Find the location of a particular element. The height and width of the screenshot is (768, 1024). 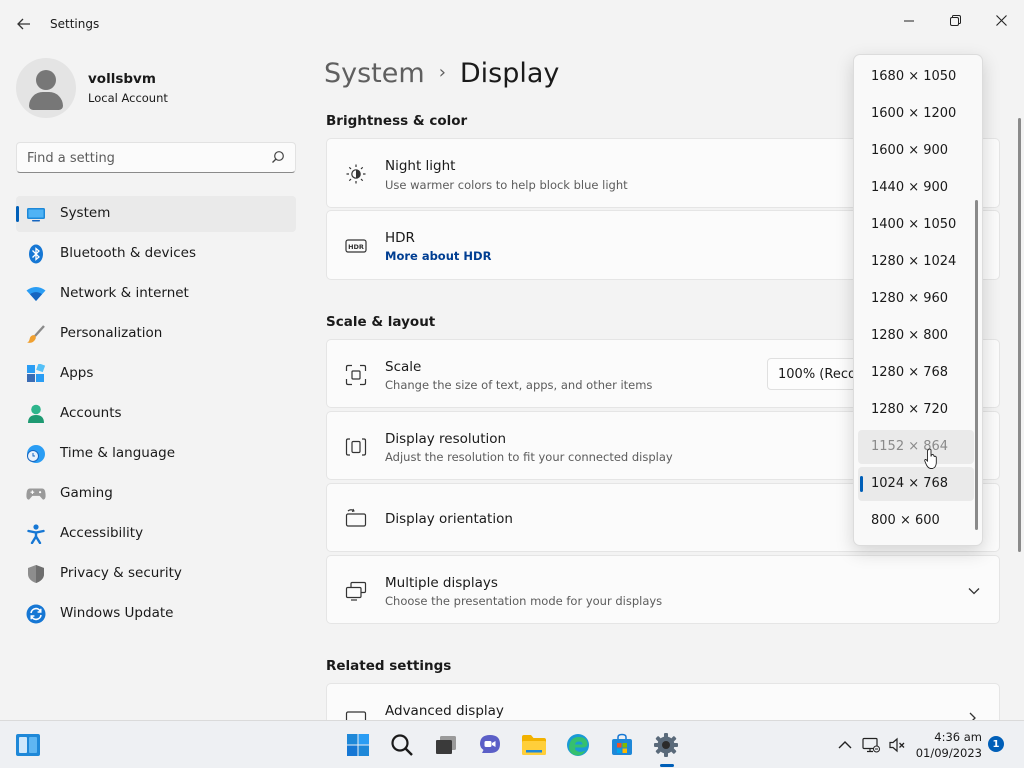

card-title: Display resolution is located at coordinates (446, 439).